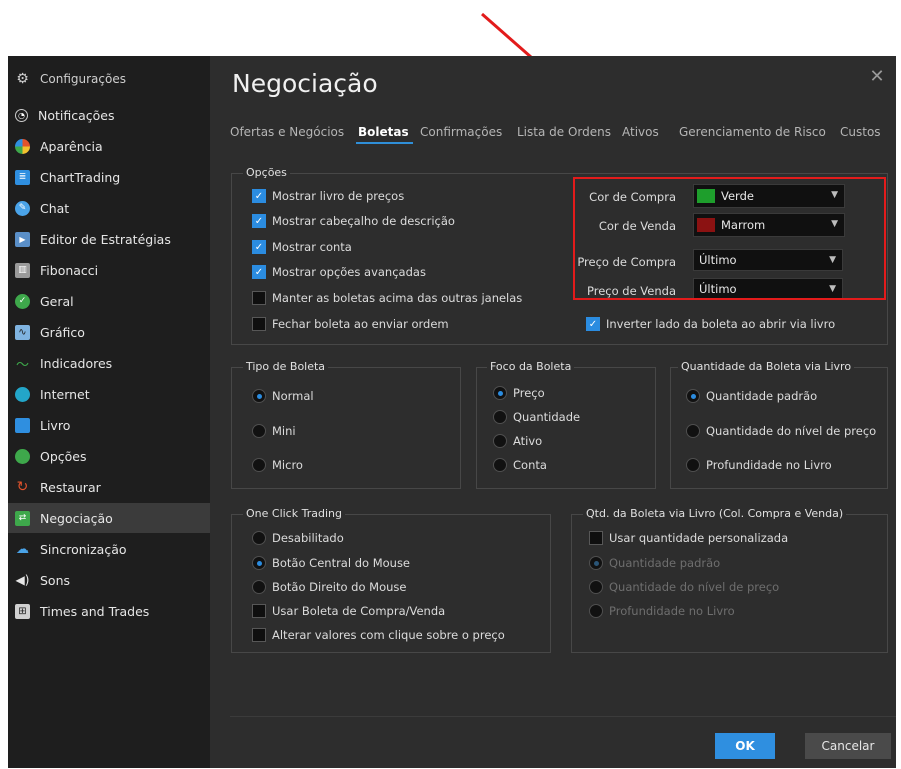 The image size is (901, 769). I want to click on radio-micro: Micro, so click(277, 465).